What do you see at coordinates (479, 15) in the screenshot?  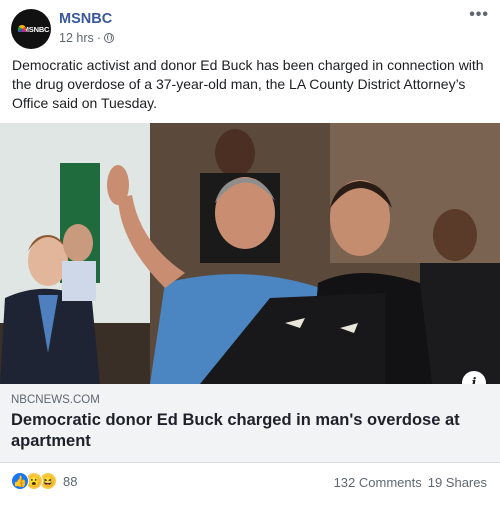 I see `more-options-icon: •••` at bounding box center [479, 15].